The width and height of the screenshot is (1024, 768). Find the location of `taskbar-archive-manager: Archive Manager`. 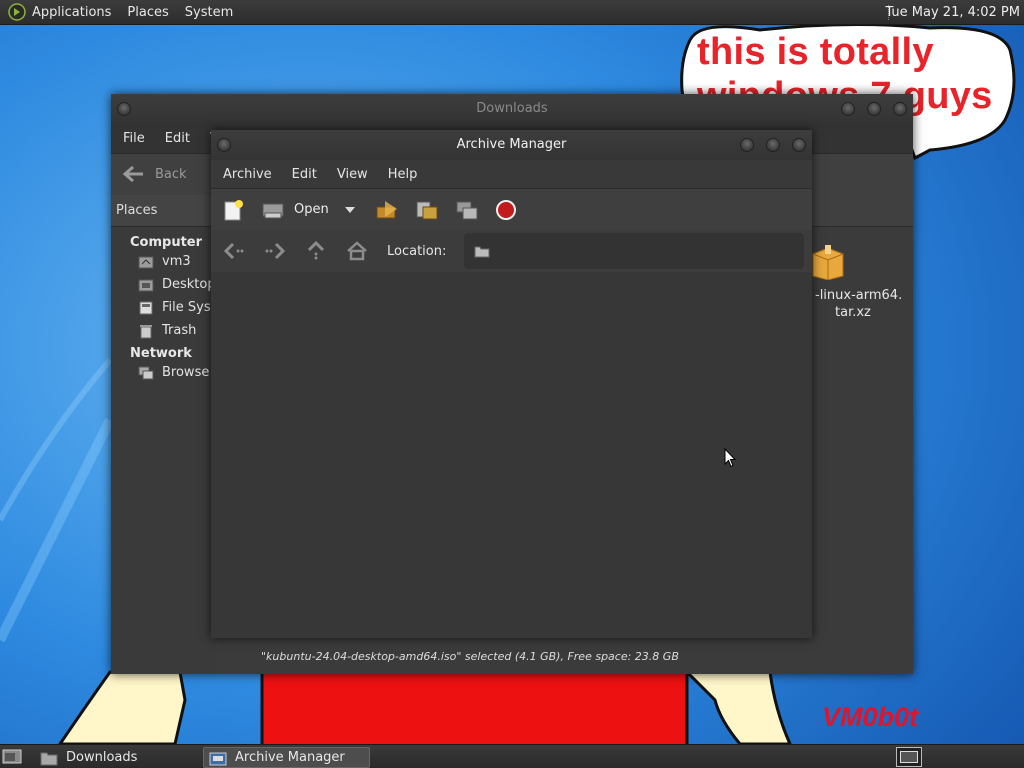

taskbar-archive-manager: Archive Manager is located at coordinates (286, 757).